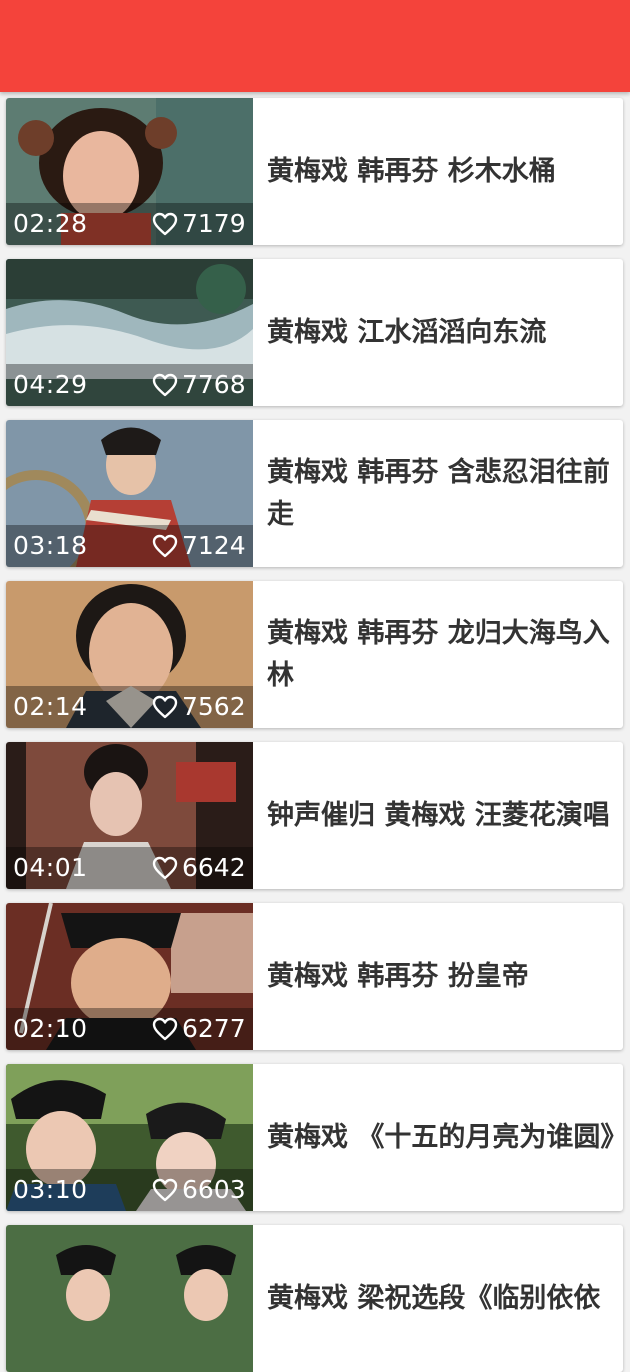  I want to click on like-count: 6277, so click(199, 1029).